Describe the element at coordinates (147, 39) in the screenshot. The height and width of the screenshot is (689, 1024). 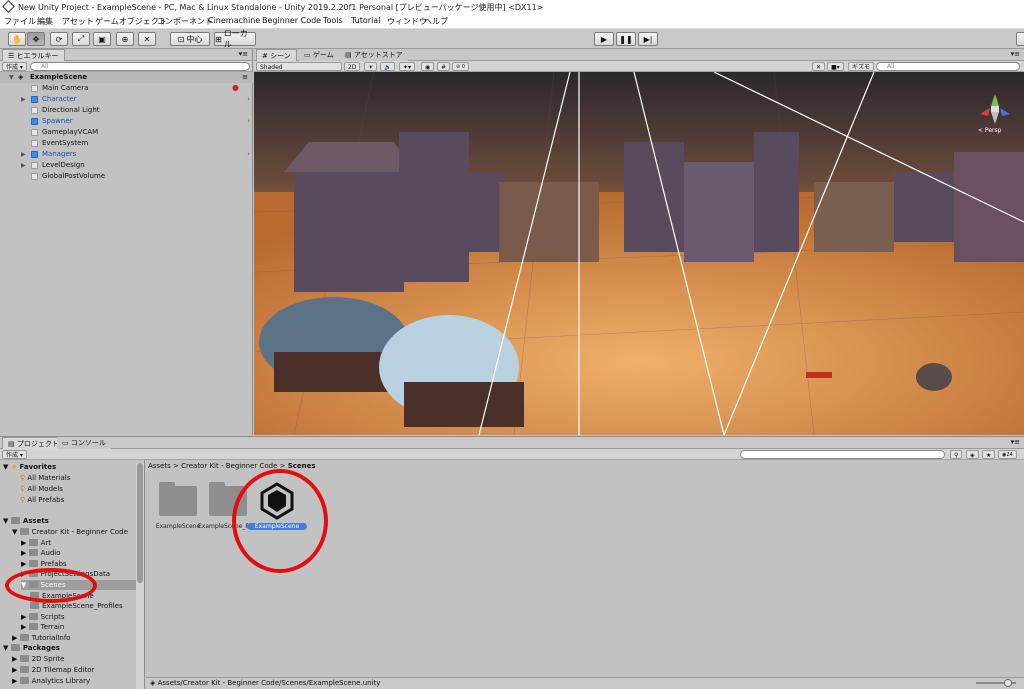
I see `custom-tool-button: ✕` at that location.